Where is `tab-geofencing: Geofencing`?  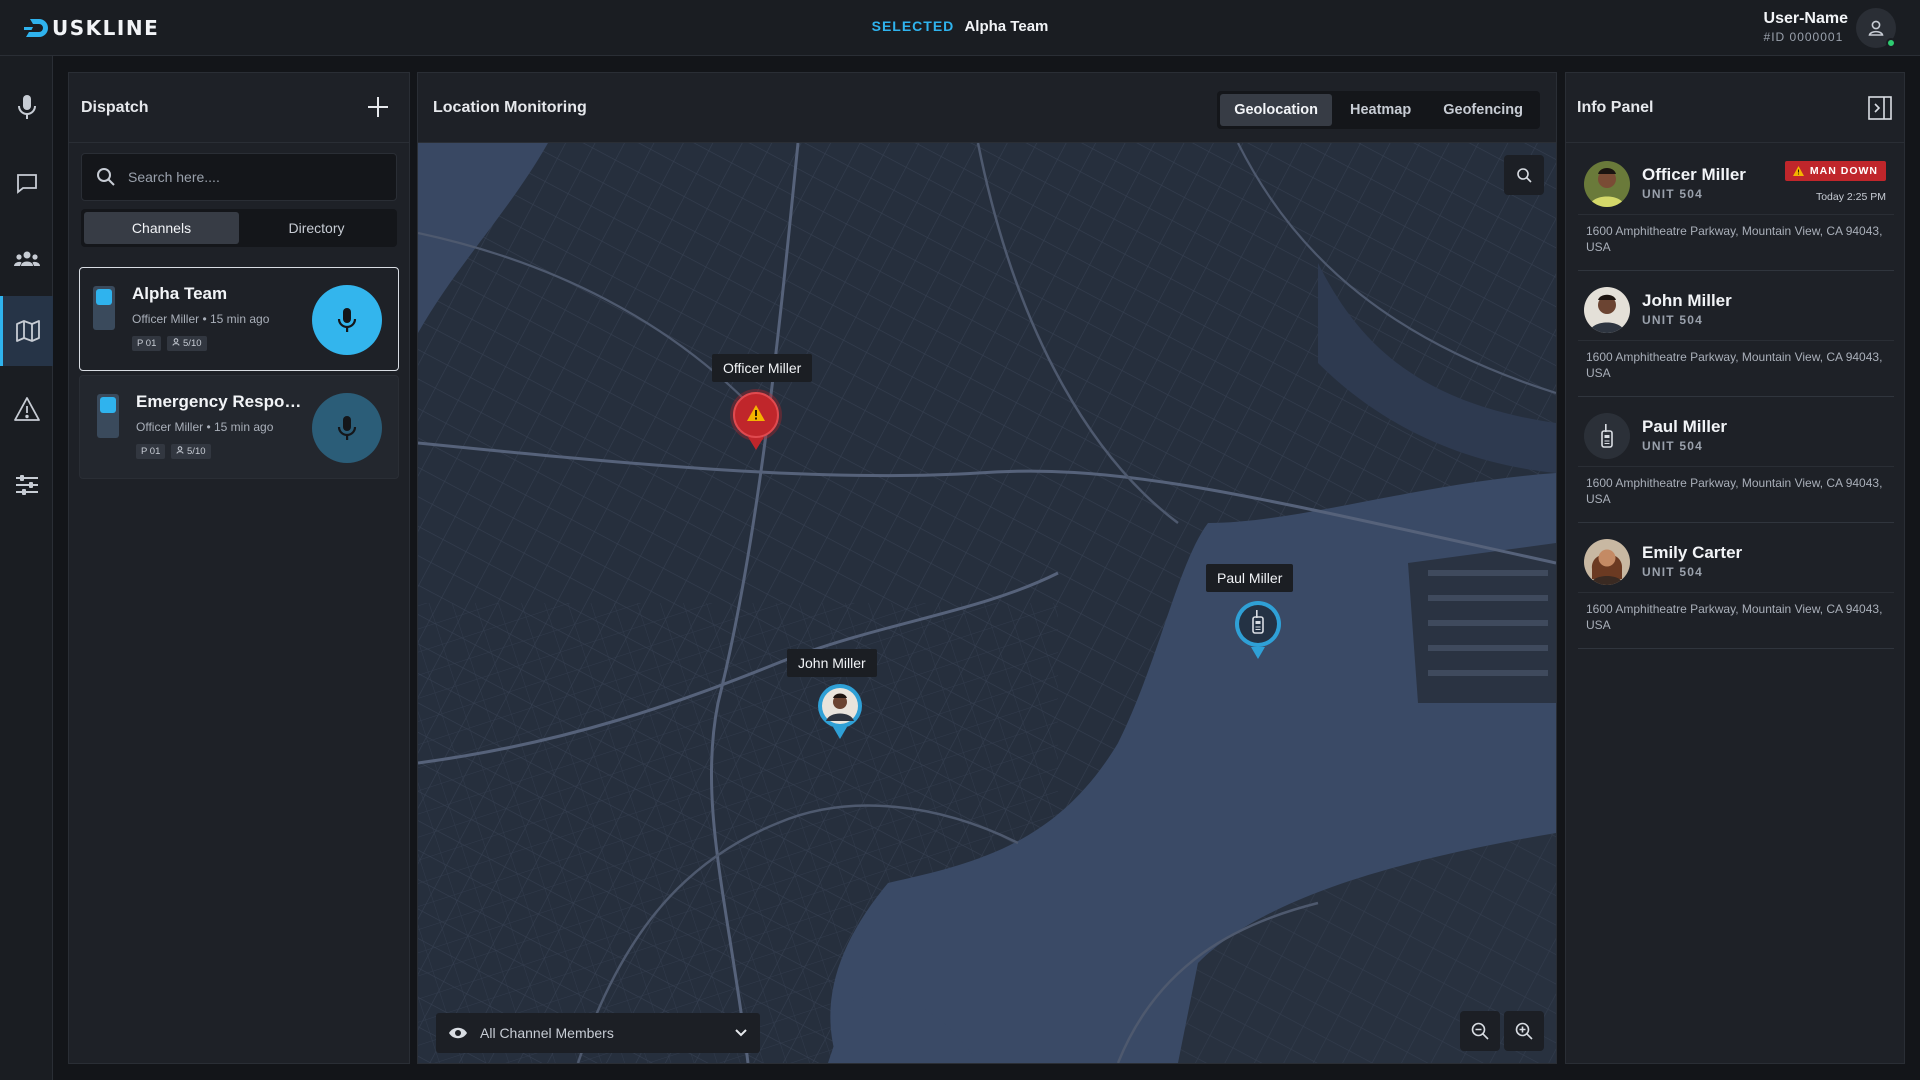 tab-geofencing: Geofencing is located at coordinates (1483, 110).